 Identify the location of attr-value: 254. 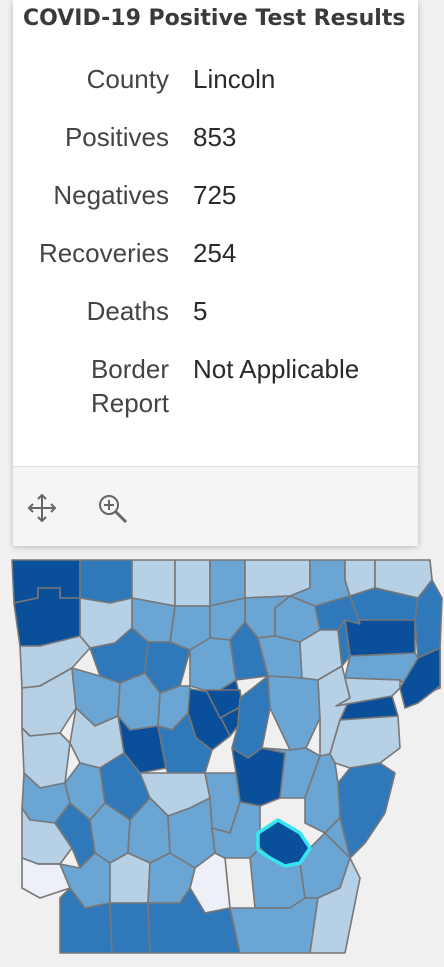
(215, 253).